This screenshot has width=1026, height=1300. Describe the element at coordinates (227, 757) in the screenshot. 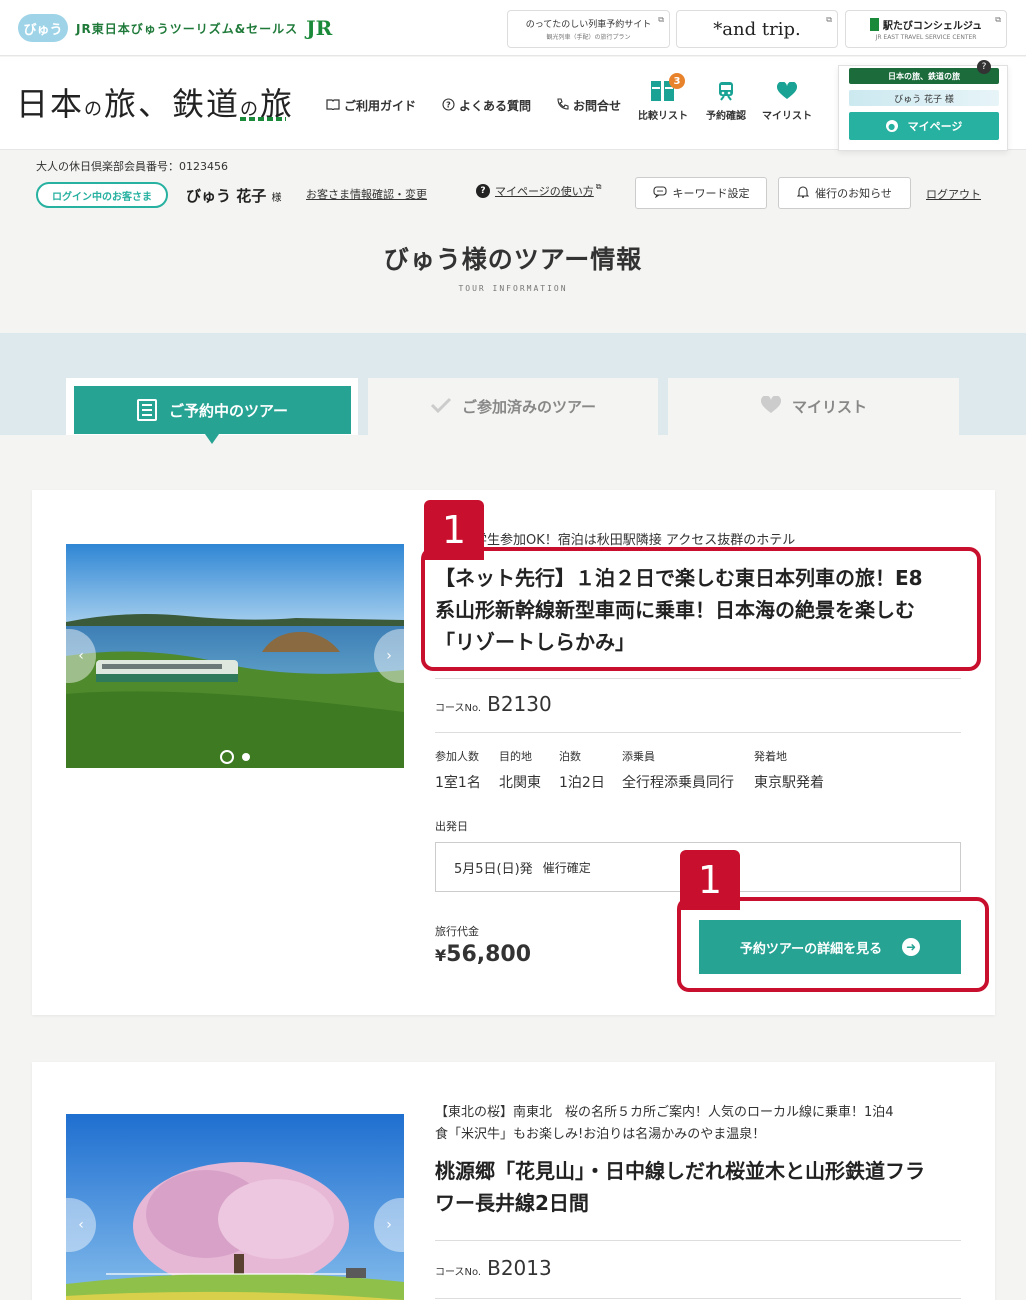

I see `carousel-dot-active` at that location.